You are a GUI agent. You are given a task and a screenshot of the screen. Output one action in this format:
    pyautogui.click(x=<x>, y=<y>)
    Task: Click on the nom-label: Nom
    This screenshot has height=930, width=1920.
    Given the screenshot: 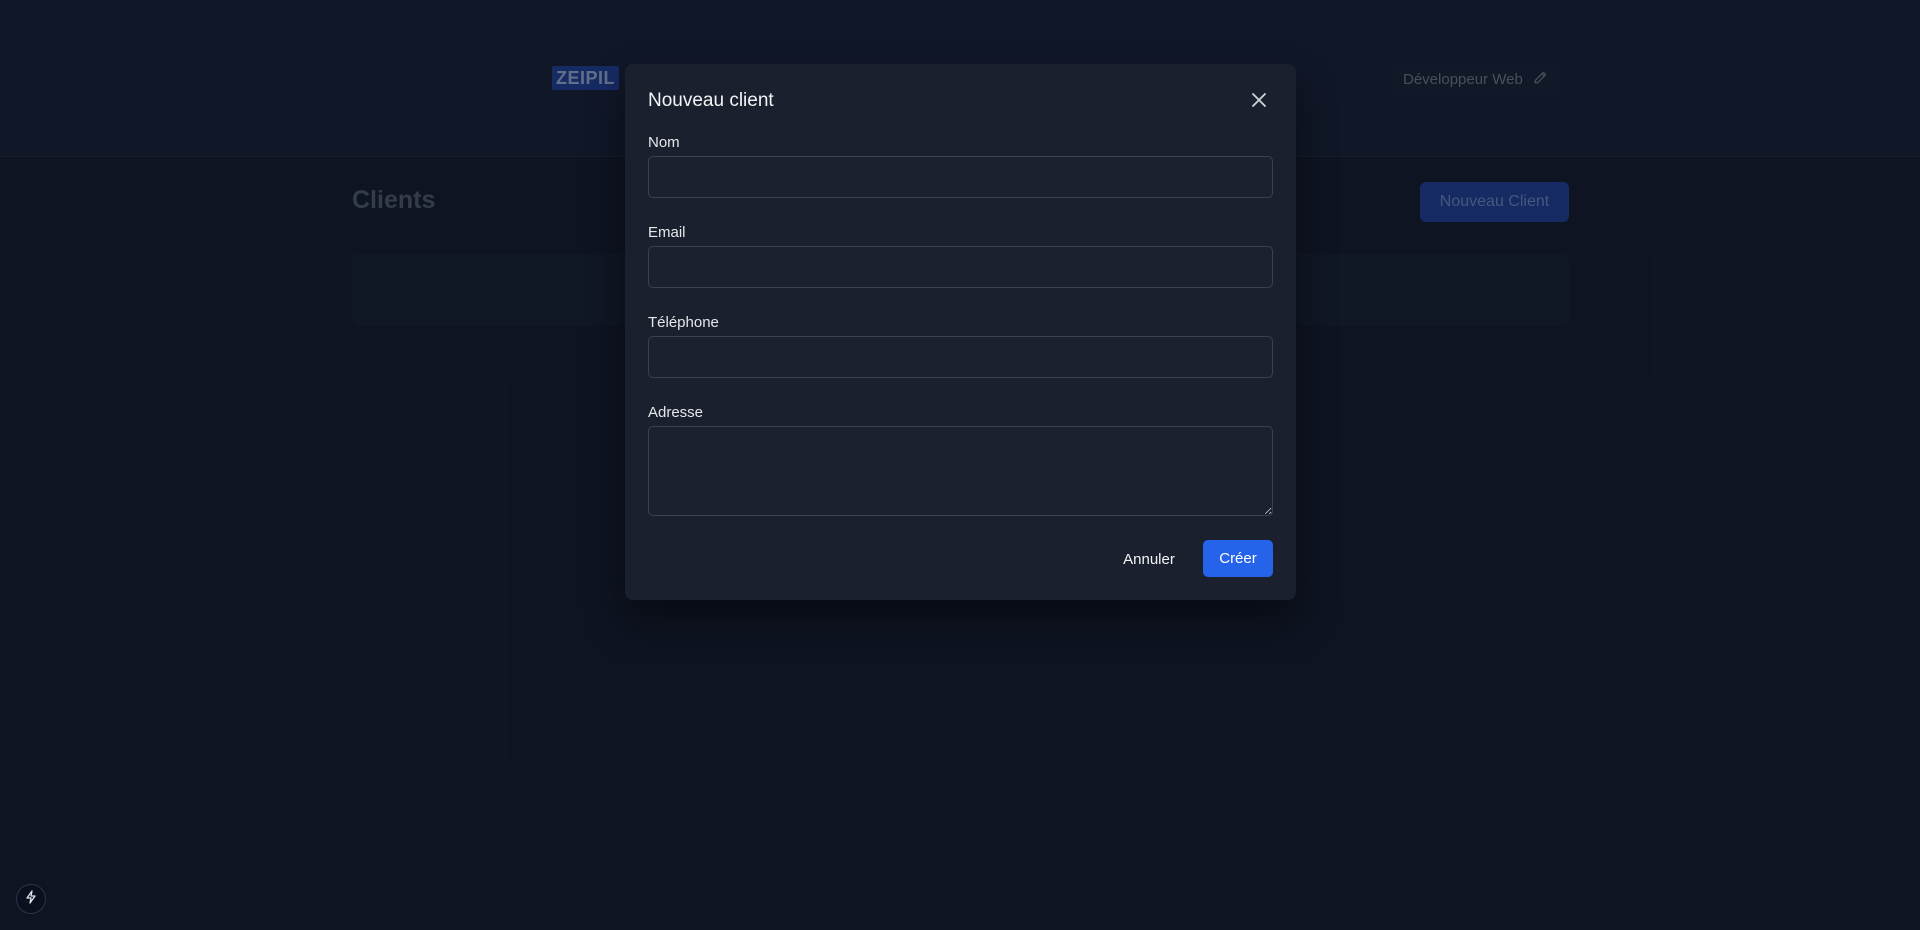 What is the action you would take?
    pyautogui.click(x=664, y=142)
    